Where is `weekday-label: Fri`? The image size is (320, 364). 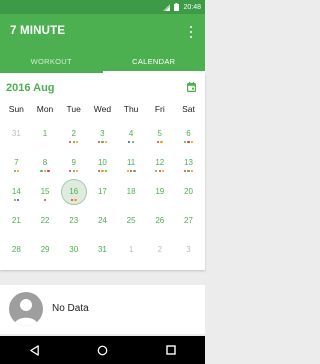 weekday-label: Fri is located at coordinates (159, 109).